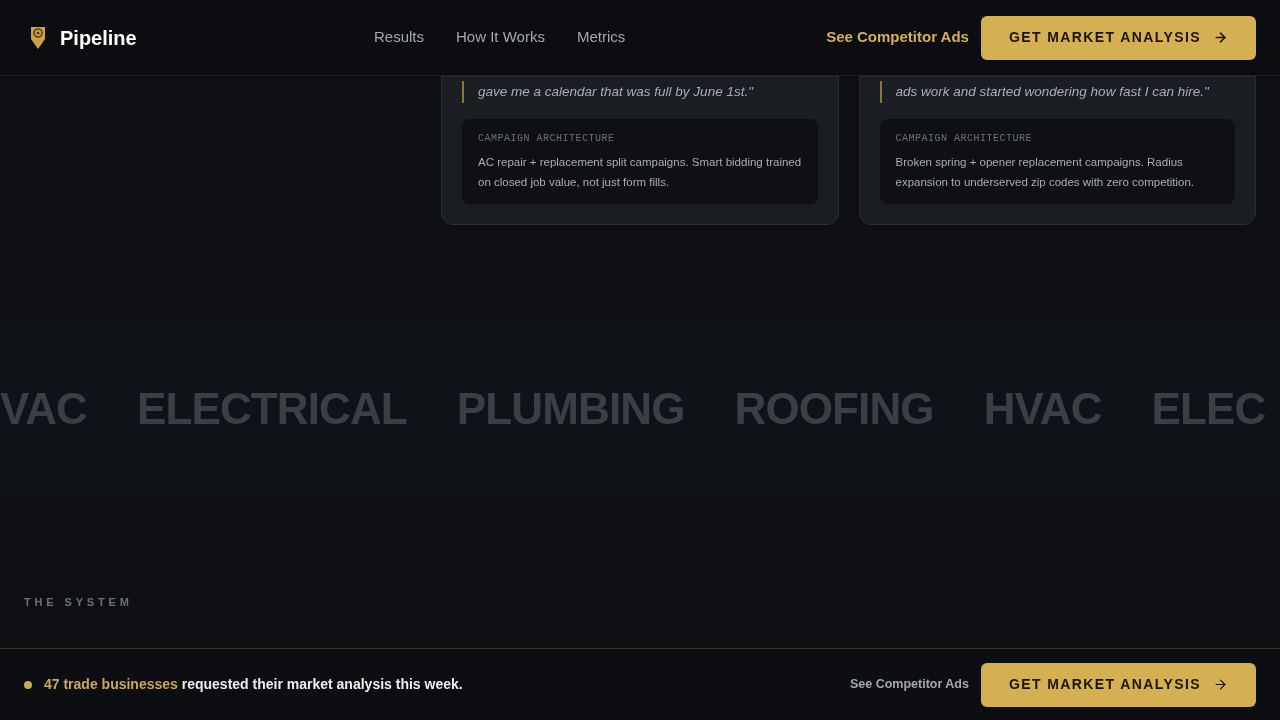  What do you see at coordinates (1045, 172) in the screenshot?
I see `campaign-text: Broken spring + opener replacement campaigns. Radius expansion to underserved zip codes with zero competition.` at bounding box center [1045, 172].